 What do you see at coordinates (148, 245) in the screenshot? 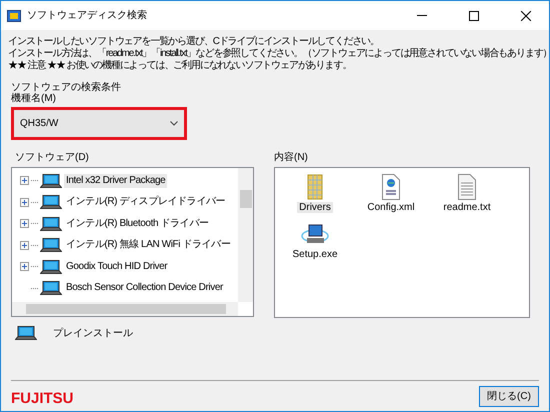
I see `tree-item: インテル(R) 無線 LAN WiFi ドライバー` at bounding box center [148, 245].